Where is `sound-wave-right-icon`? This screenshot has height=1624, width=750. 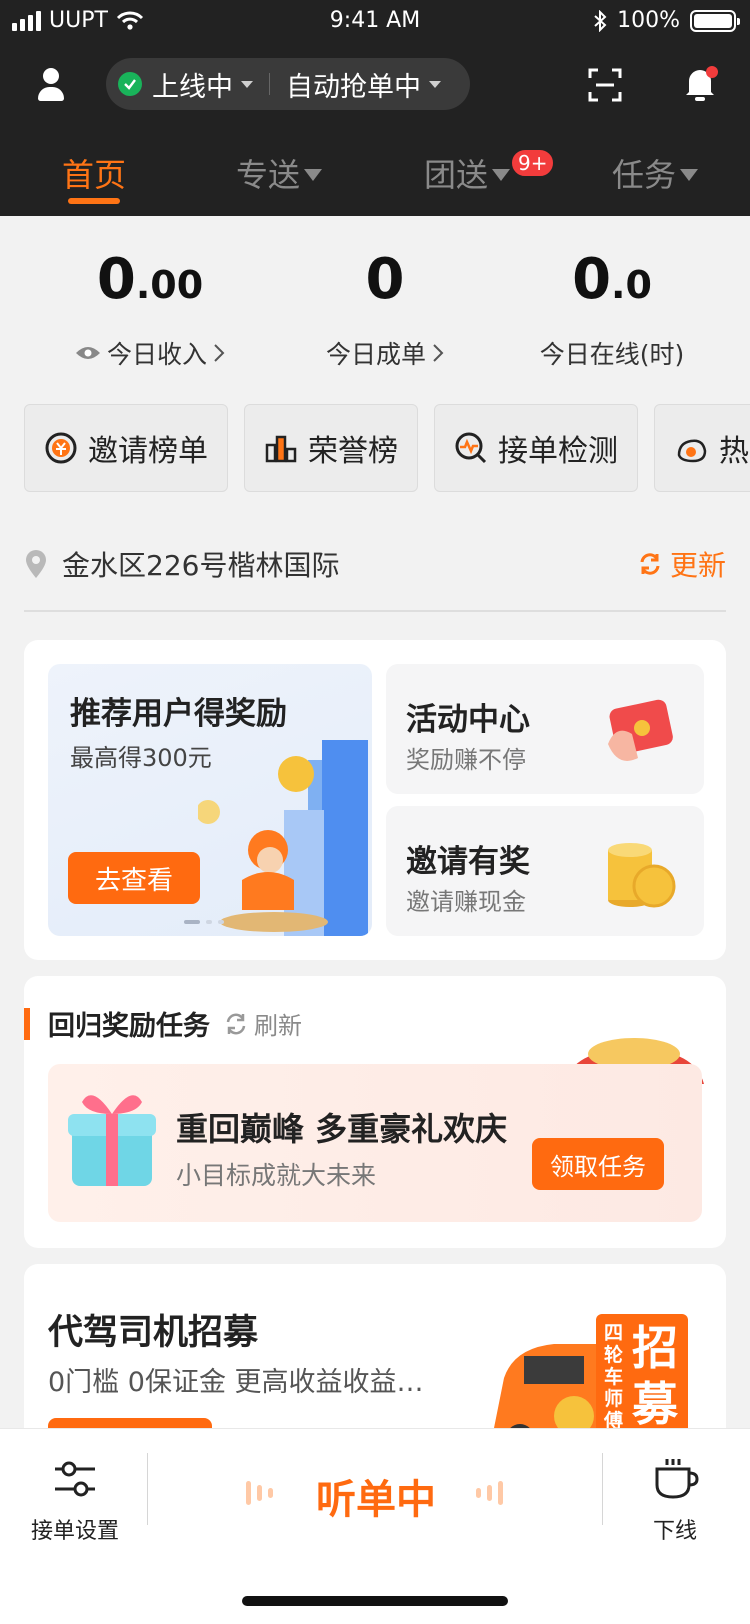
sound-wave-right-icon is located at coordinates (489, 1493).